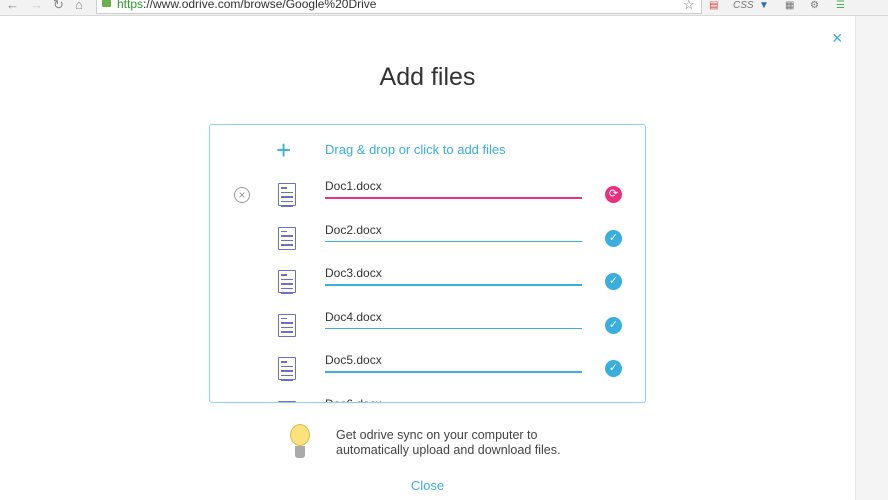  I want to click on lock-icon, so click(106, 3).